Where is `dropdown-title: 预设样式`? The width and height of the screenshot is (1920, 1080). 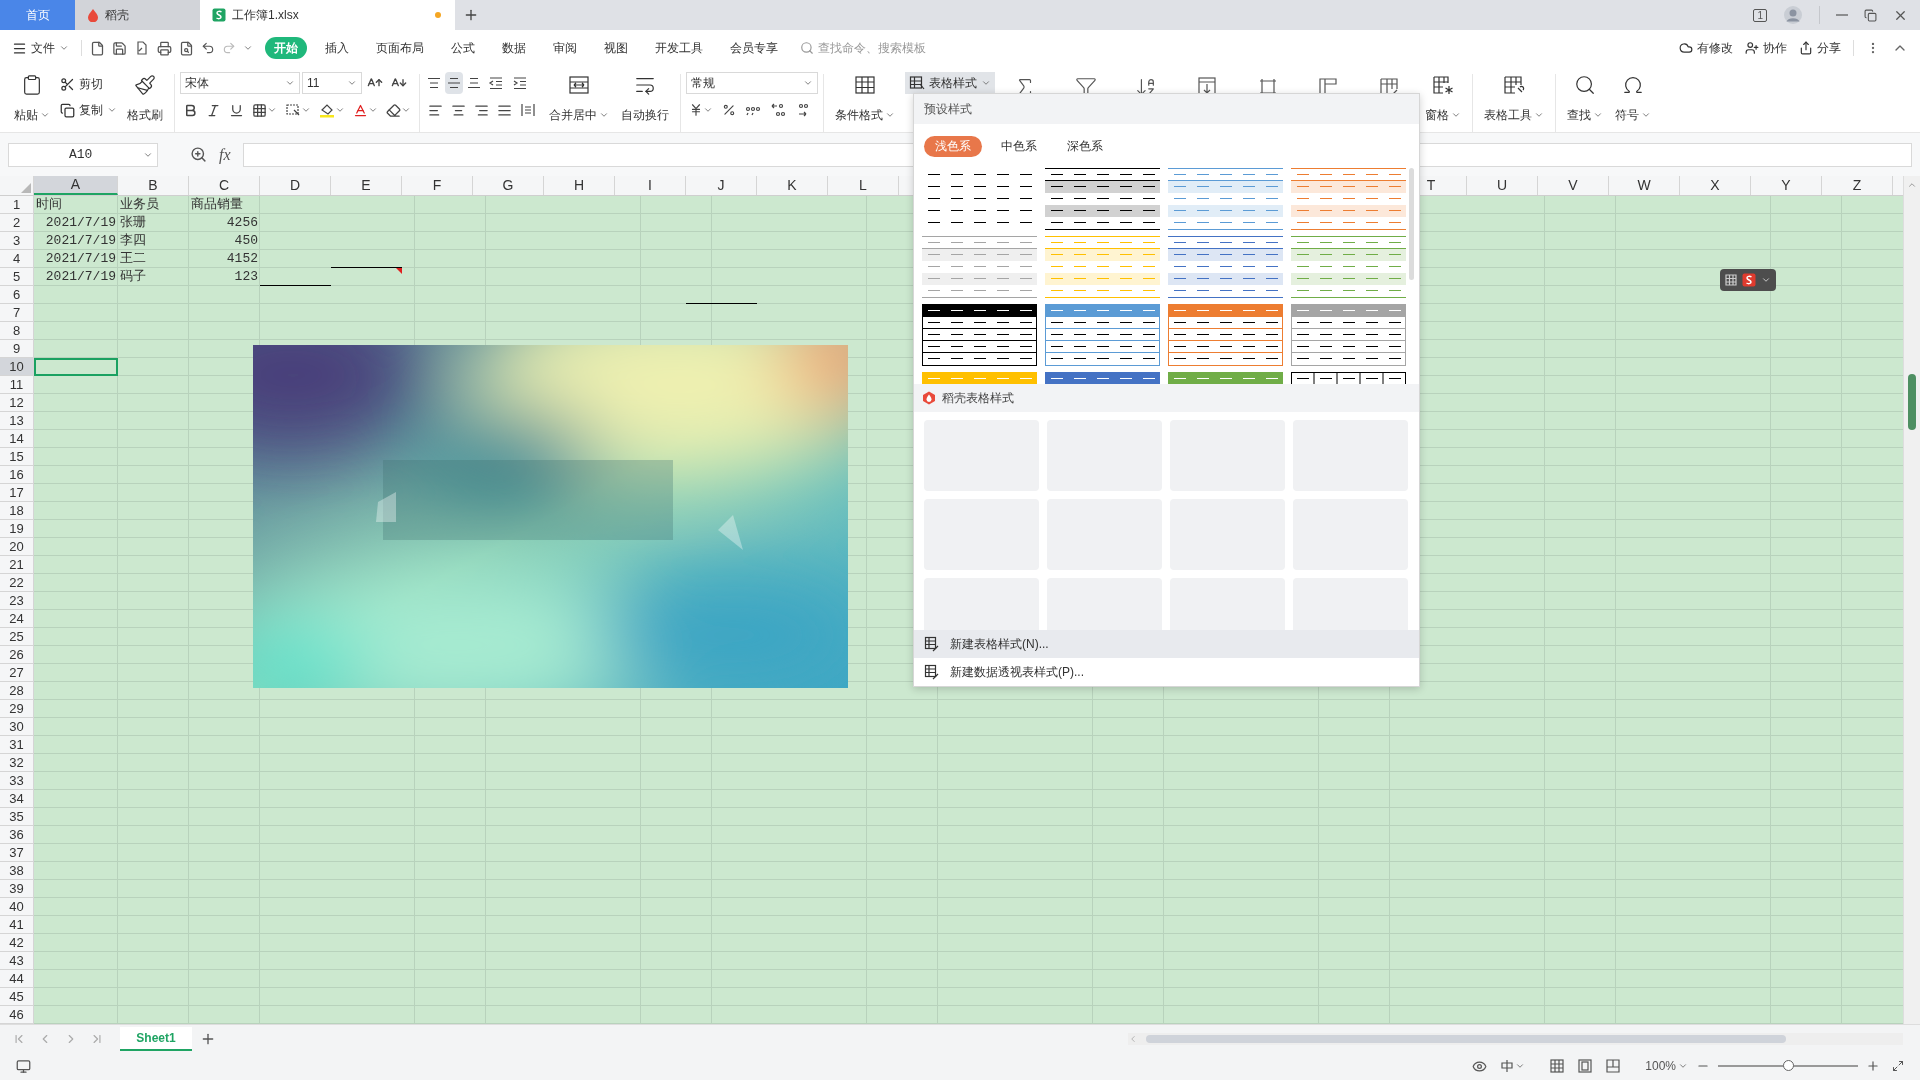
dropdown-title: 预设样式 is located at coordinates (1166, 109).